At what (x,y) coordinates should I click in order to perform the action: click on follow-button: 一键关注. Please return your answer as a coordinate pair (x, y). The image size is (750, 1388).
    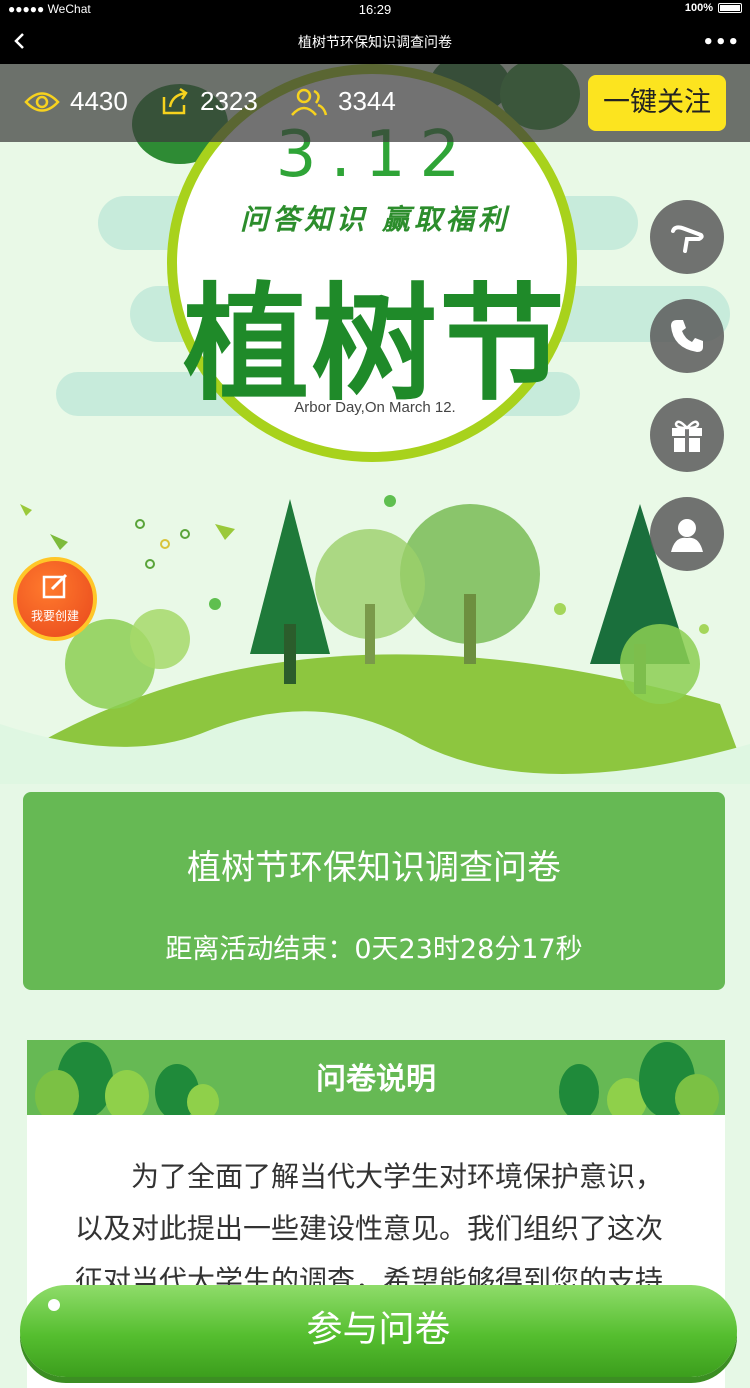
    Looking at the image, I should click on (657, 103).